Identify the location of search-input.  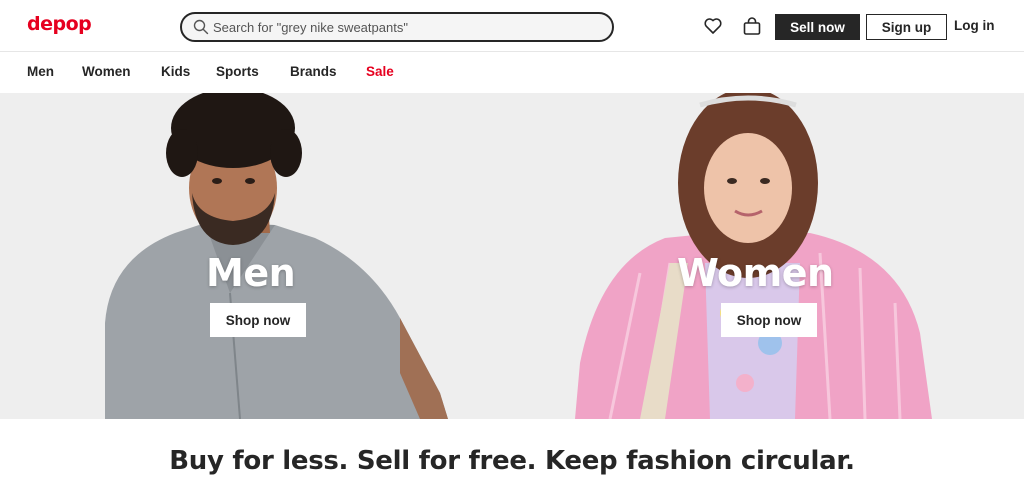
(408, 27).